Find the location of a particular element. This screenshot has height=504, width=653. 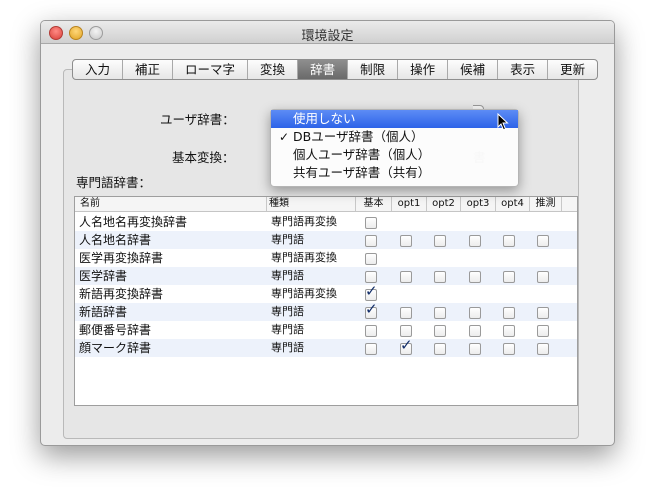

window-title: 環境設定 is located at coordinates (327, 36).